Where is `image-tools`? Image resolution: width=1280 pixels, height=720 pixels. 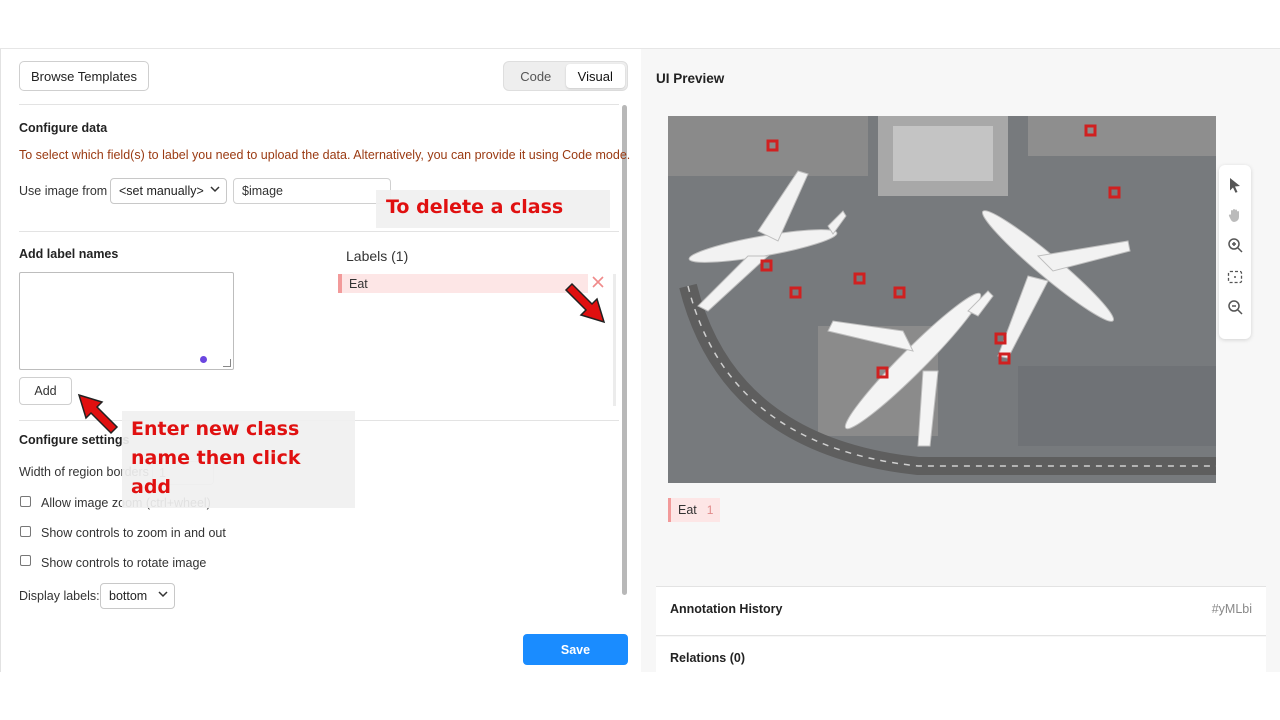 image-tools is located at coordinates (1235, 252).